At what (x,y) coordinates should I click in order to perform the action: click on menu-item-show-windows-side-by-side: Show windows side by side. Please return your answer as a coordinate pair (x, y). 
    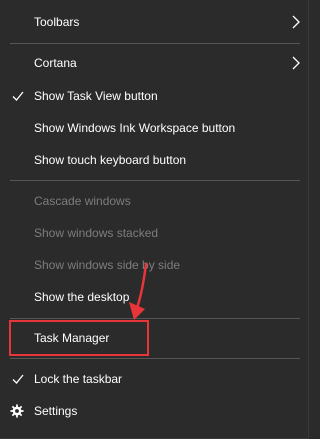
    Looking at the image, I should click on (154, 265).